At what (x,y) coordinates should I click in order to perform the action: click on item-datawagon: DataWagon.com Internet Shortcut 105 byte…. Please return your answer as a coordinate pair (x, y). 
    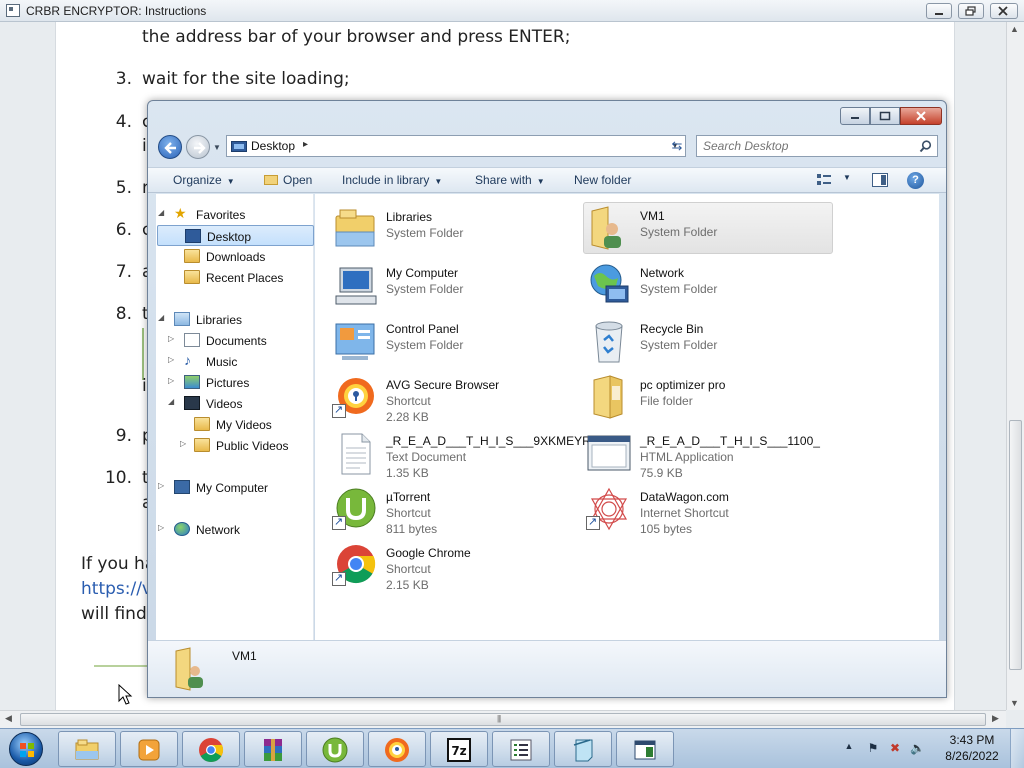
    Looking at the image, I should click on (709, 510).